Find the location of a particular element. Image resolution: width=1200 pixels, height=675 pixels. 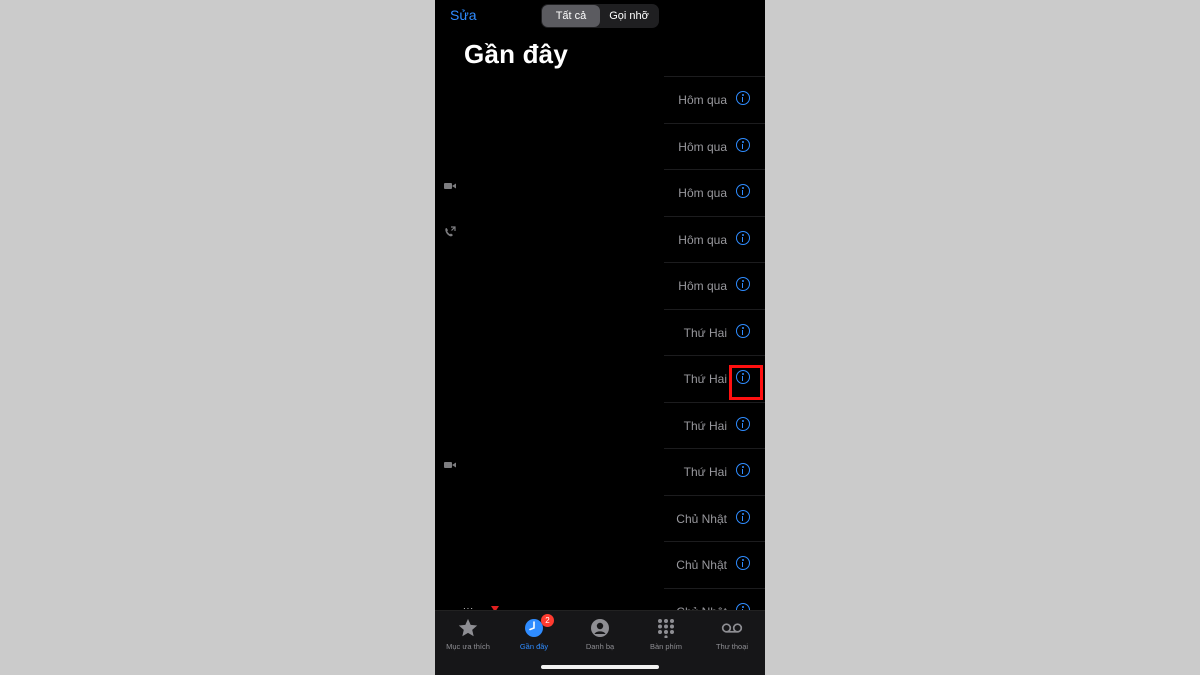

home-indicator is located at coordinates (600, 667).